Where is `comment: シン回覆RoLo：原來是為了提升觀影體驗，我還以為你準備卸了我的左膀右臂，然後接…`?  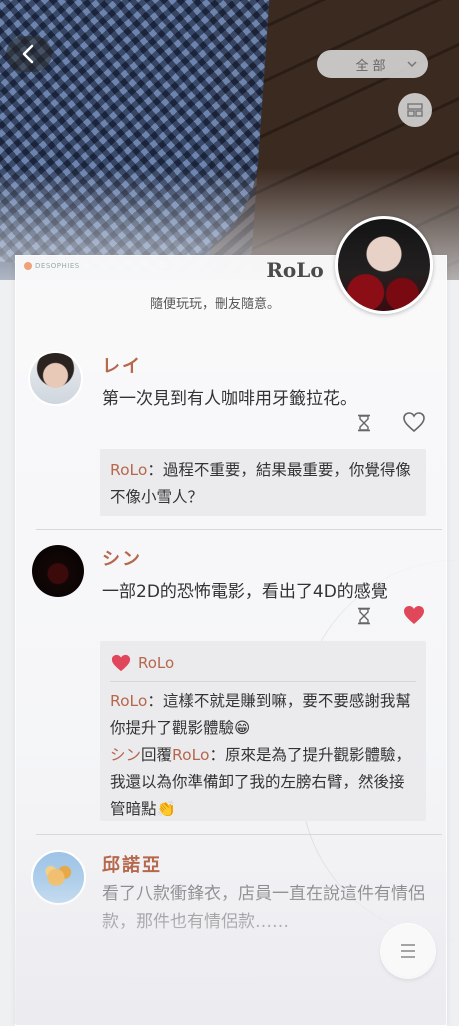 comment: シン回覆RoLo：原來是為了提升觀影體驗，我還以為你準備卸了我的左膀右臂，然後接… is located at coordinates (263, 782).